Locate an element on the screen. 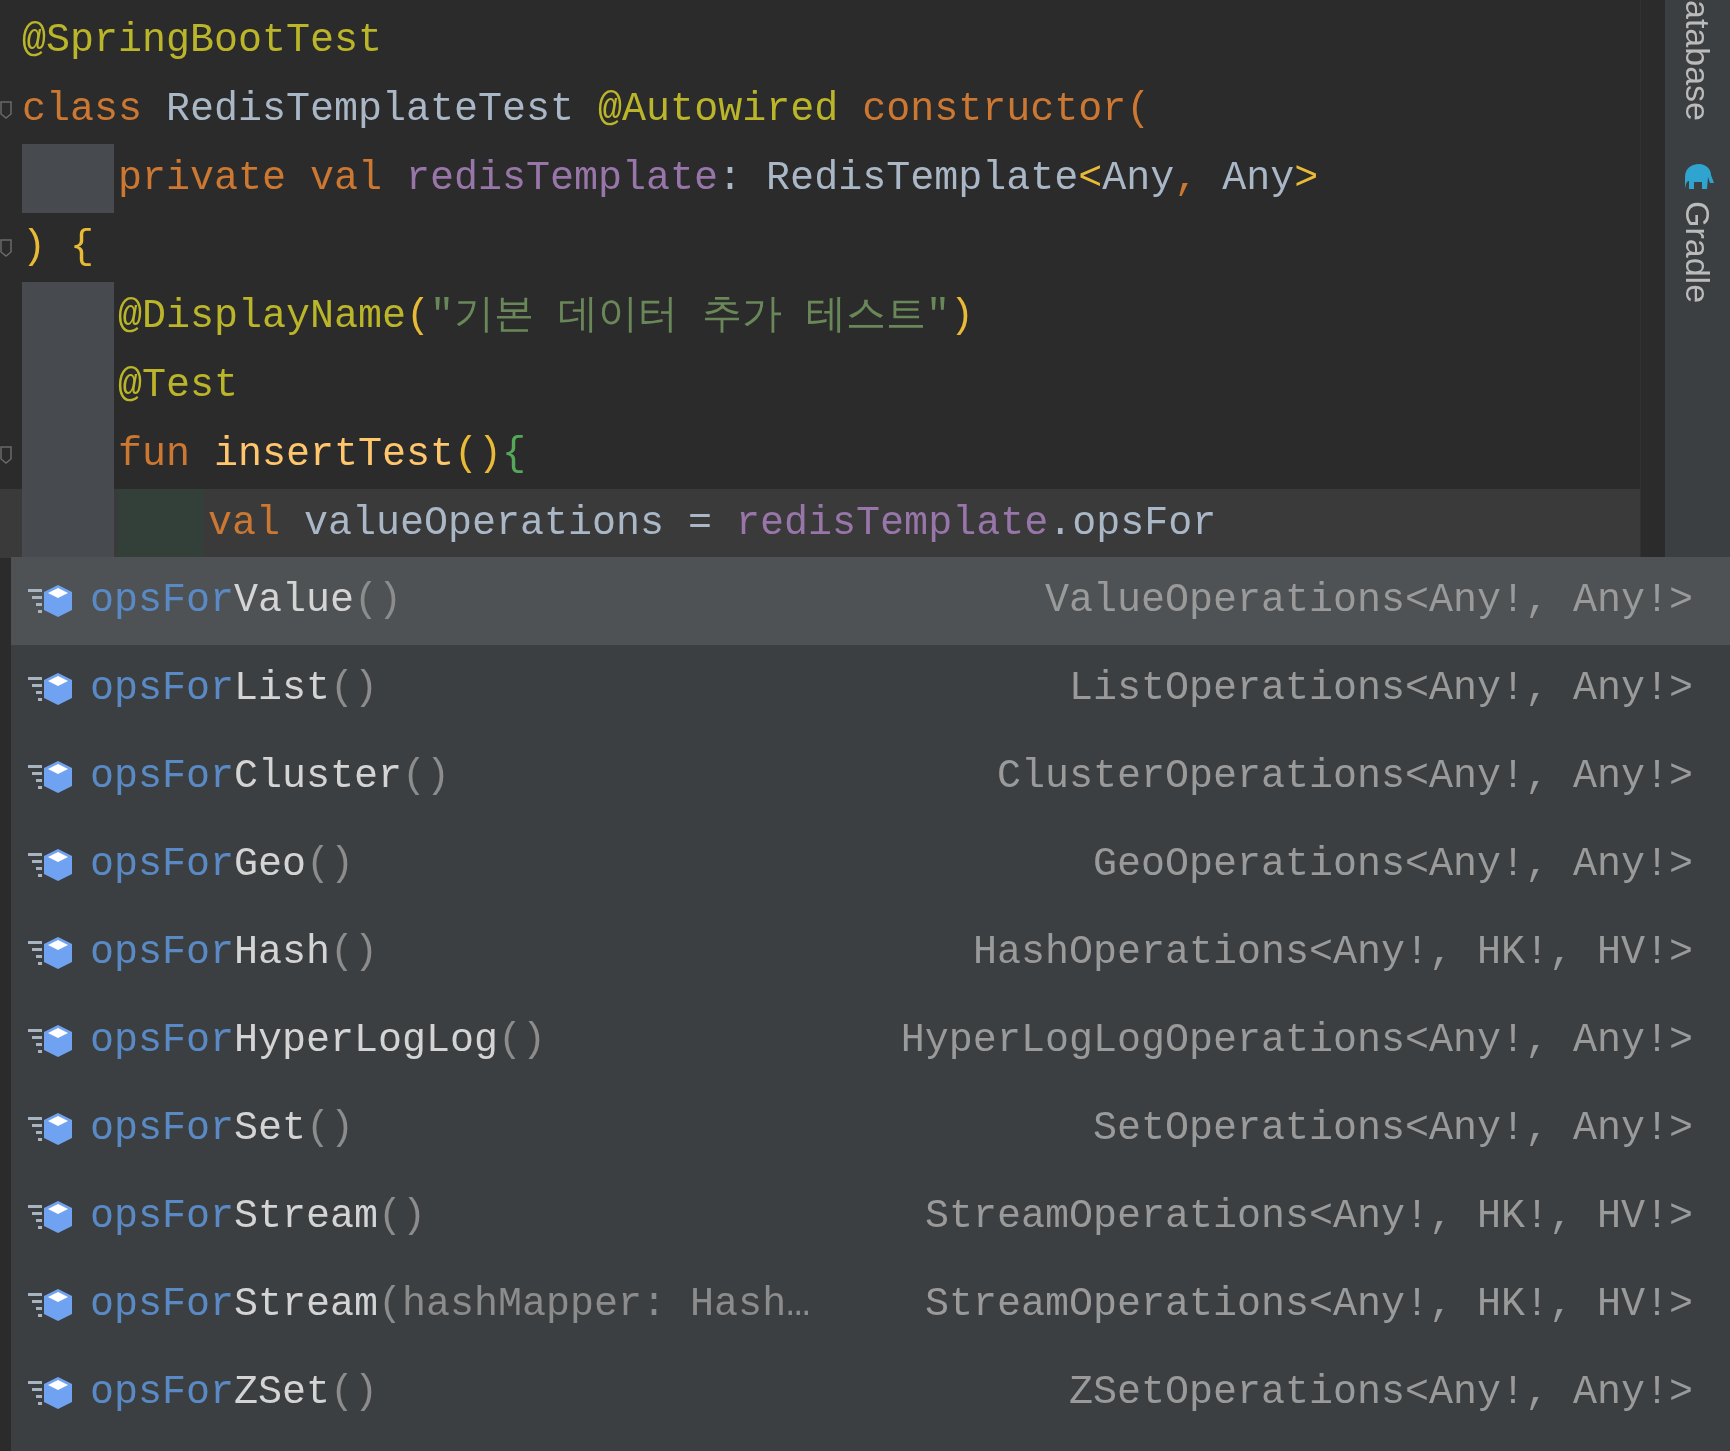  code-line: ) { is located at coordinates (58, 247).